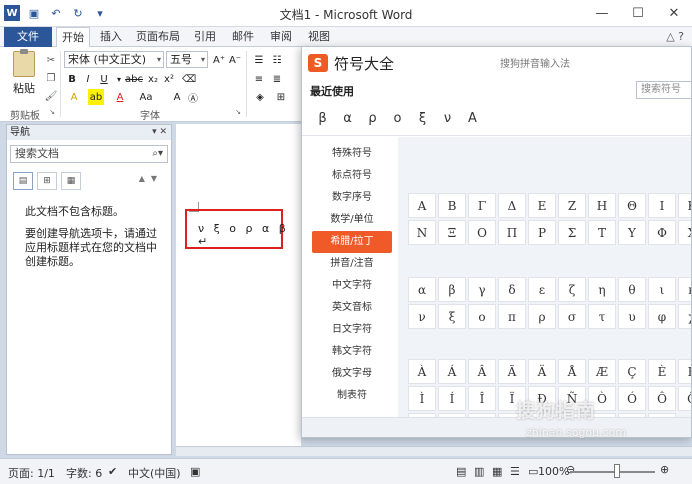 Image resolution: width=692 pixels, height=484 pixels. I want to click on symbol-cell: Ä, so click(542, 371).